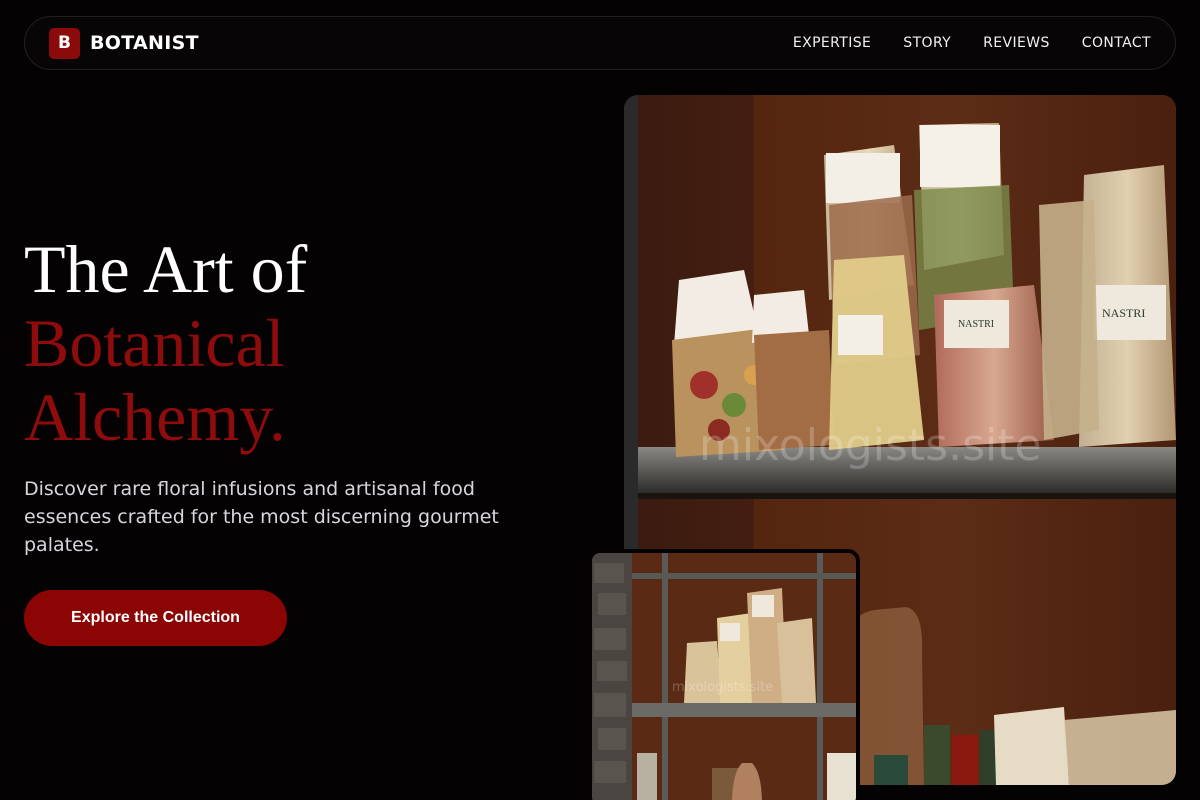  Describe the element at coordinates (155, 417) in the screenshot. I see `hero-title-line-3: Alchemy.` at that location.